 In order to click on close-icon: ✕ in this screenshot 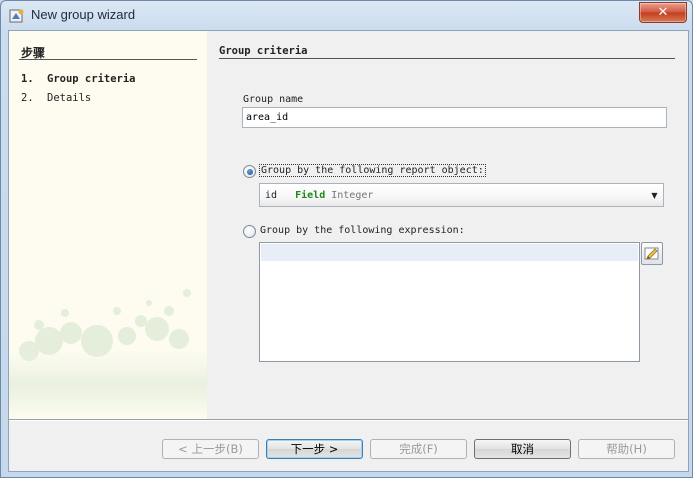, I will do `click(663, 12)`.